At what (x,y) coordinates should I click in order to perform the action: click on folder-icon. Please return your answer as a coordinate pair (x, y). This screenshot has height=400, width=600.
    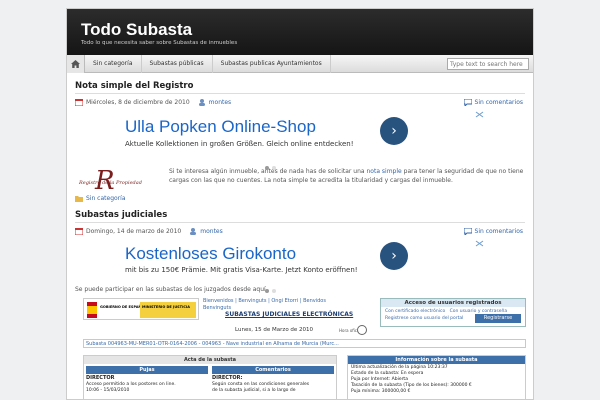
    Looking at the image, I should click on (79, 199).